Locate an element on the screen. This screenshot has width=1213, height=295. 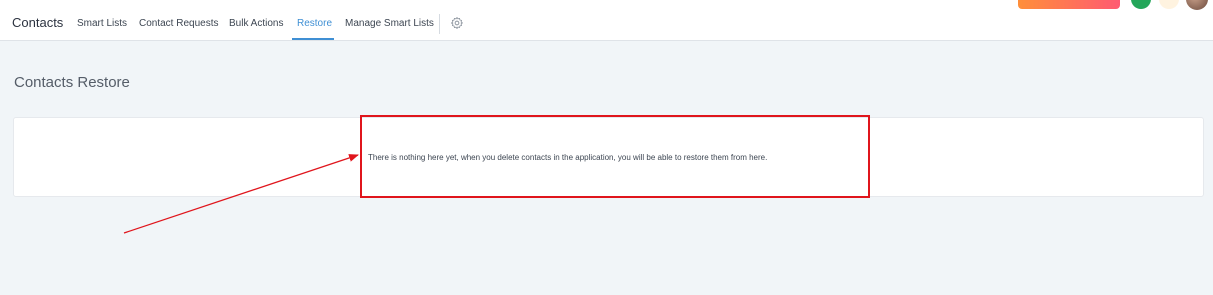
annotation-arrow is located at coordinates (241, 194).